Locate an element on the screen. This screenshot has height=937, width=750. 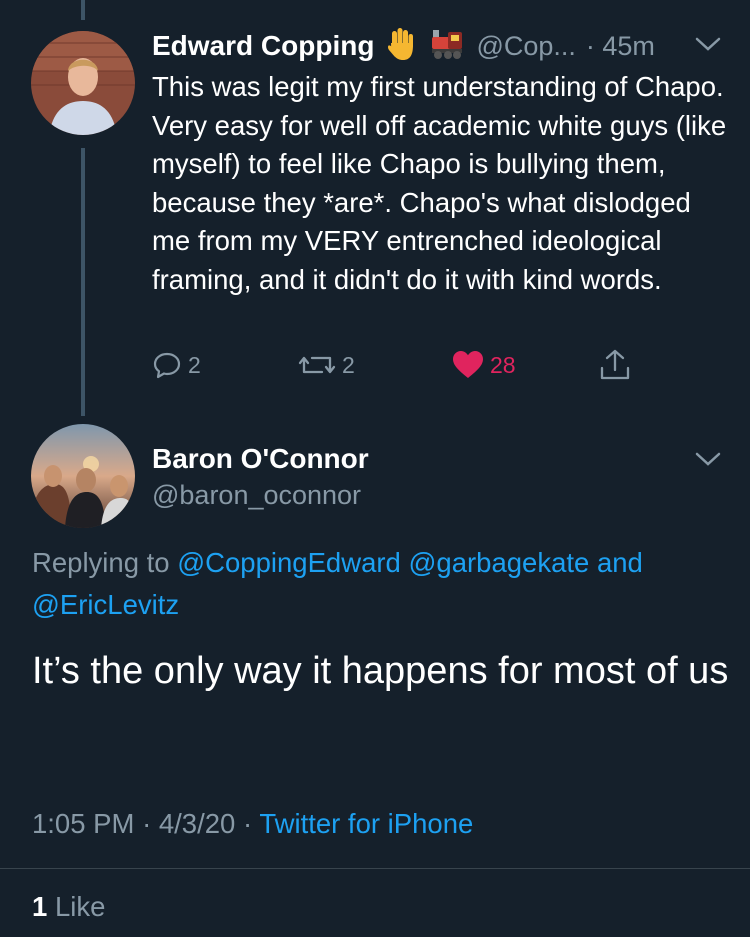
avatar-baron is located at coordinates (83, 476).